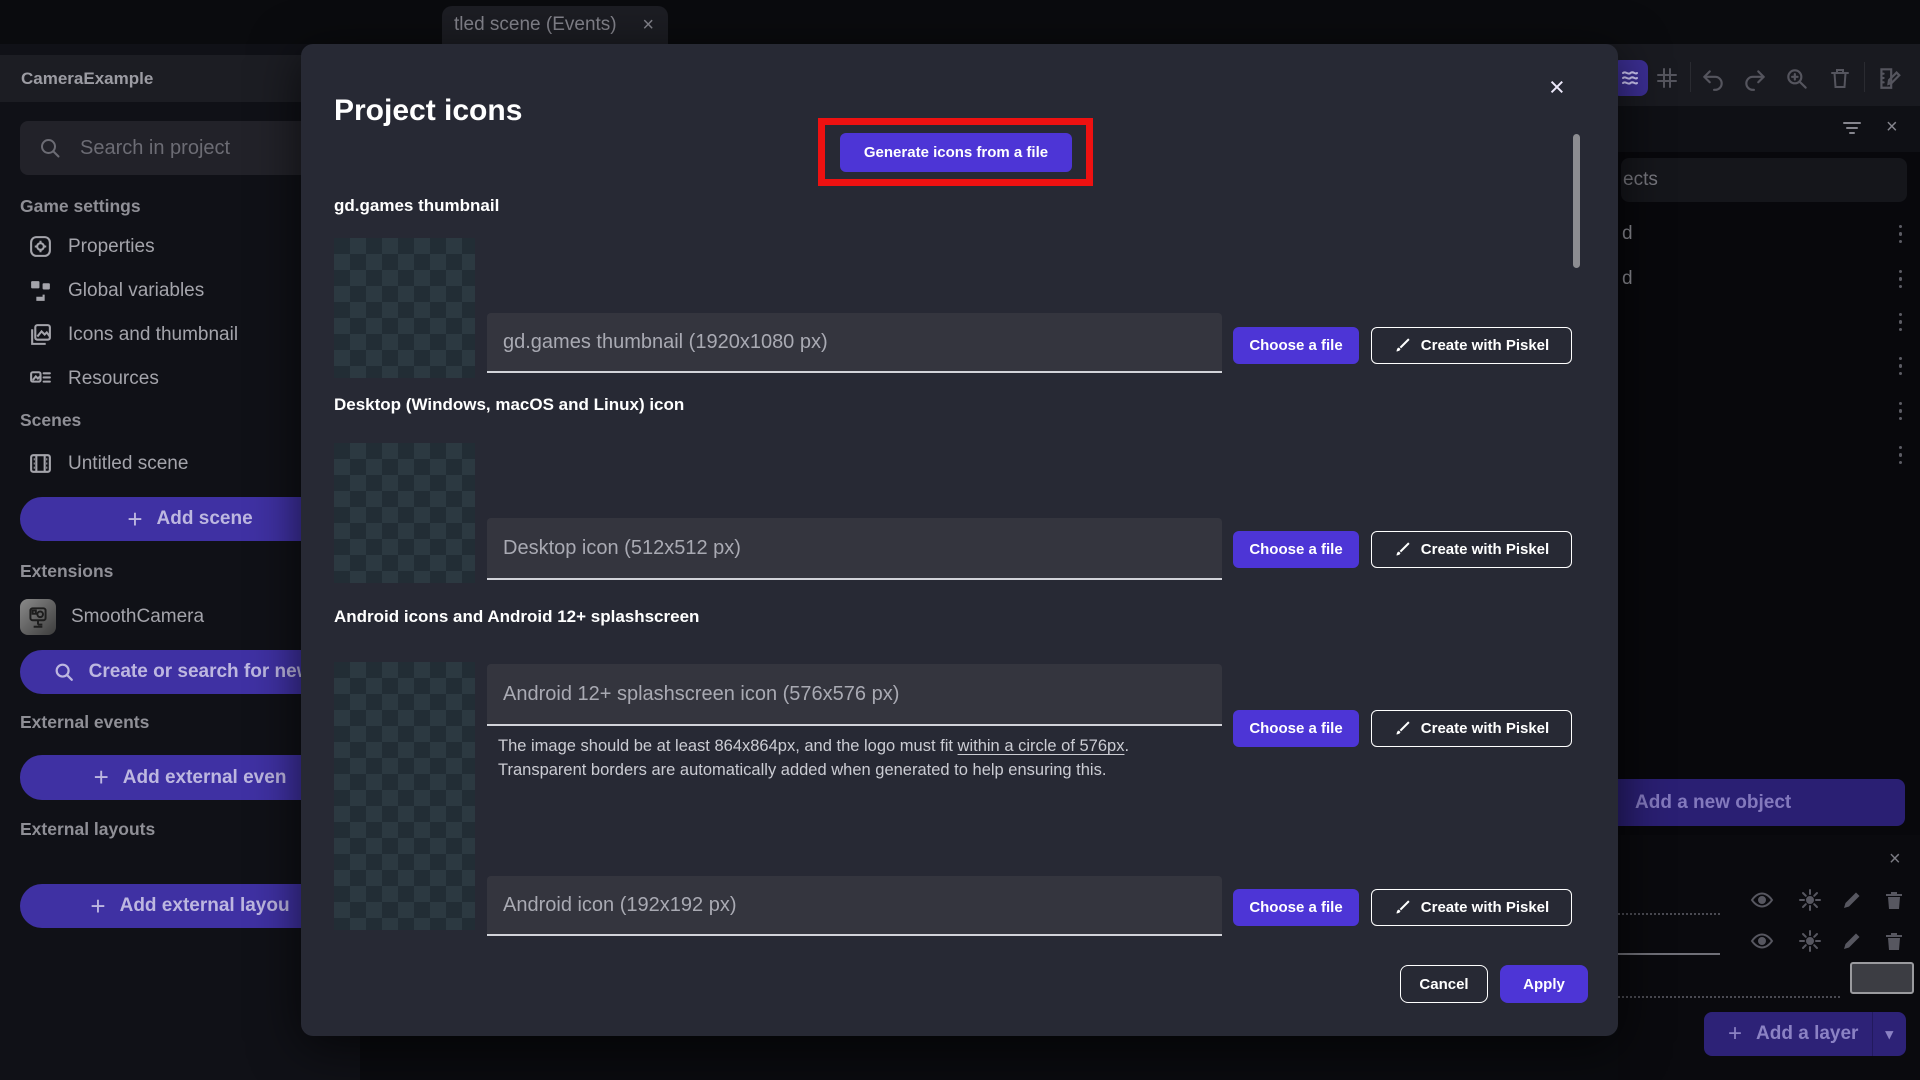 This screenshot has height=1080, width=1920. I want to click on android-splash-preview, so click(404, 732).